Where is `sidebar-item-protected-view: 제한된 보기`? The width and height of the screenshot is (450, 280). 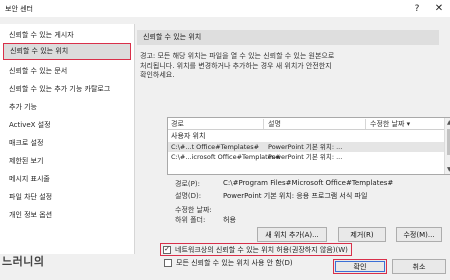 sidebar-item-protected-view: 제한된 보기 is located at coordinates (67, 161).